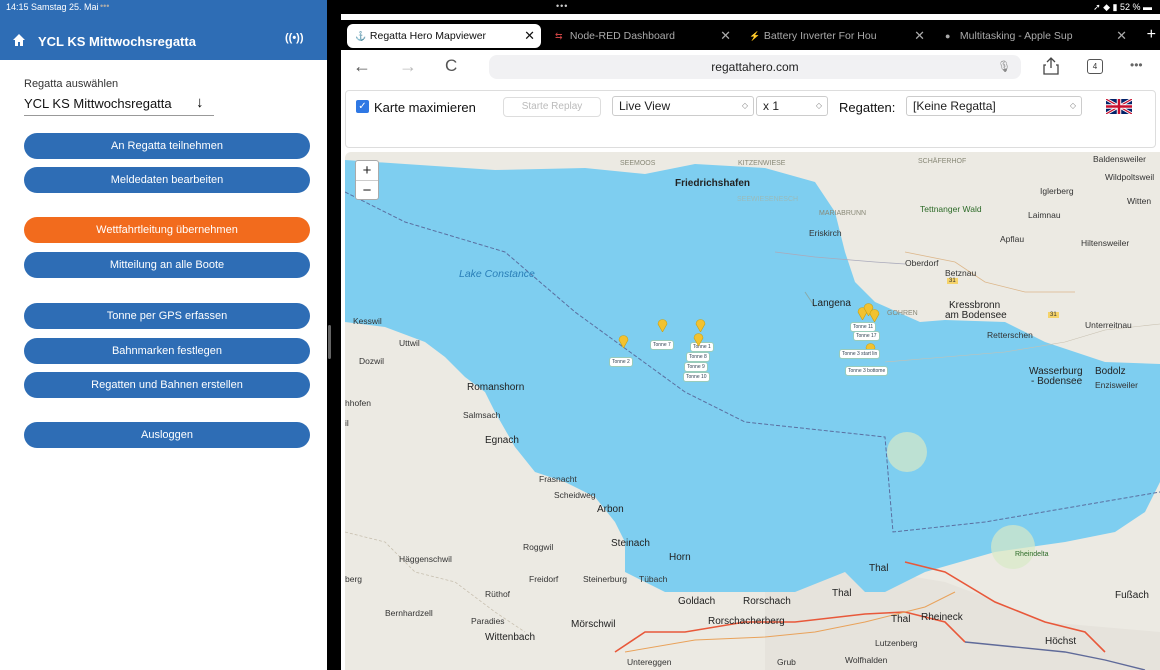 The height and width of the screenshot is (670, 1160). I want to click on tab-node-red: ⇆ Node-RED Dashboard ✕, so click(642, 36).